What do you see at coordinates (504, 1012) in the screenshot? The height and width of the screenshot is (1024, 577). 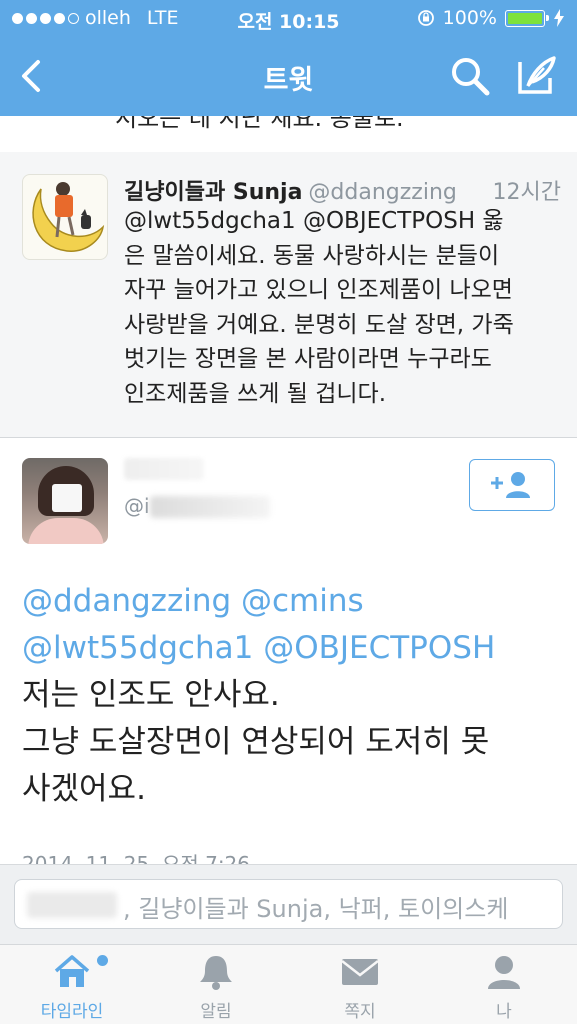 I see `tab-label: 나` at bounding box center [504, 1012].